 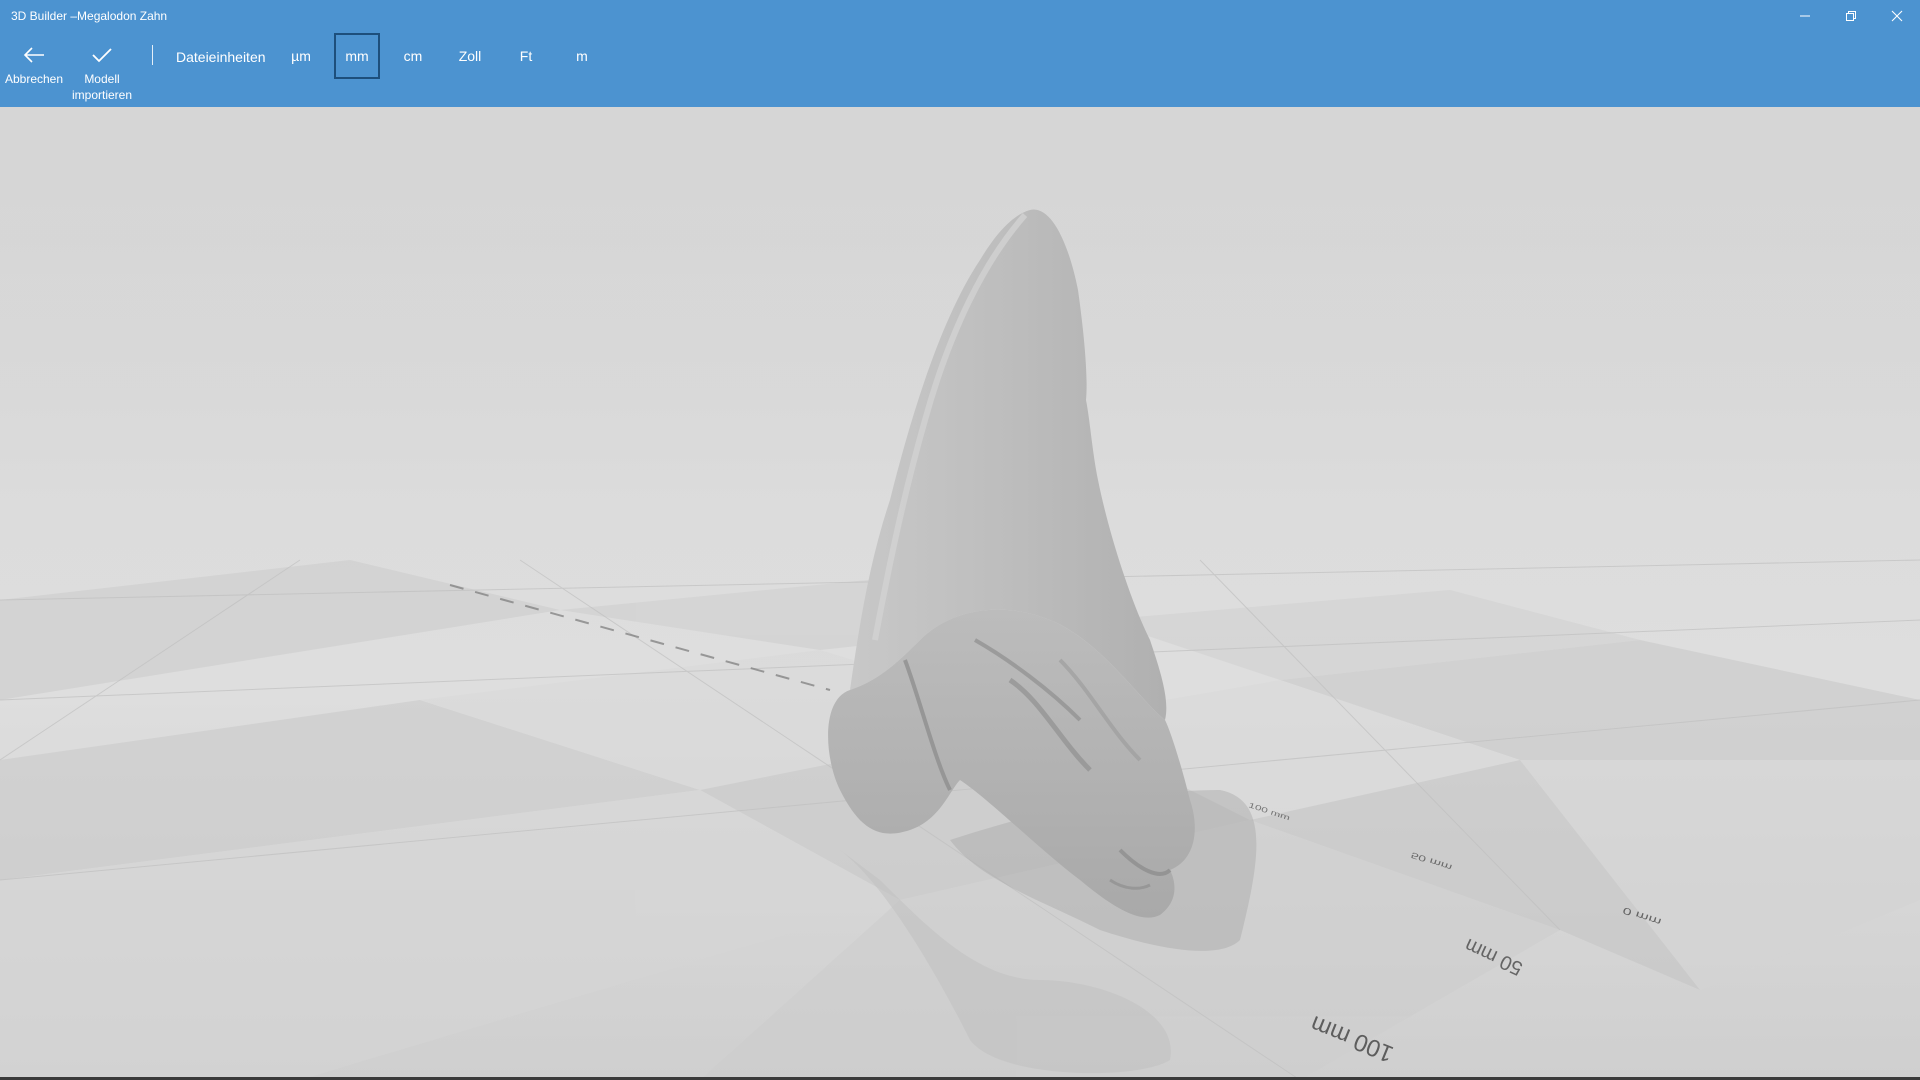 What do you see at coordinates (152, 55) in the screenshot?
I see `separator` at bounding box center [152, 55].